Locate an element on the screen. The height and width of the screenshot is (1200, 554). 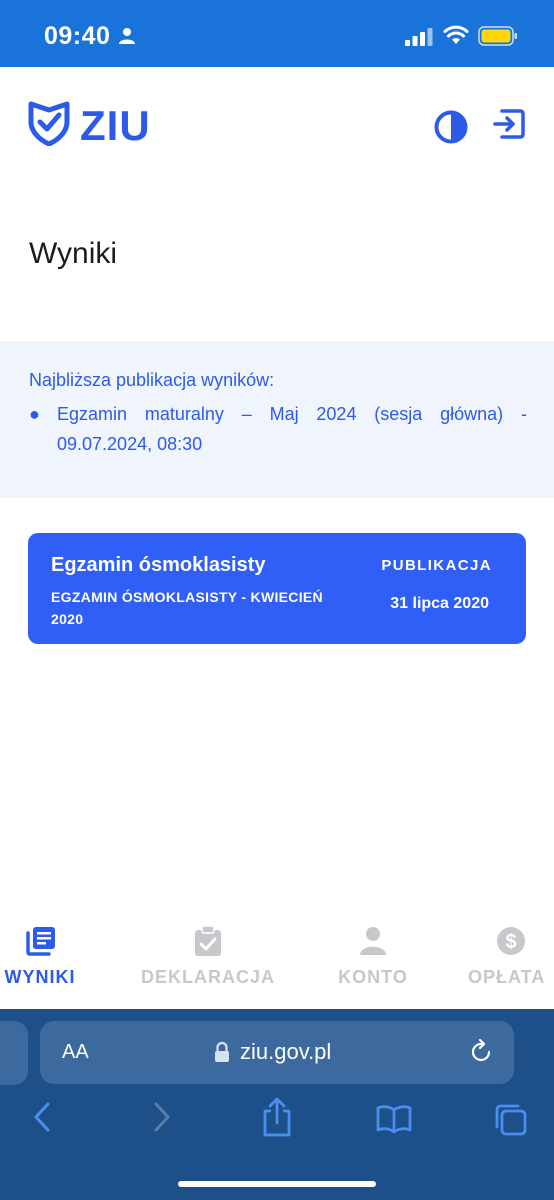
page-title: Wyniki is located at coordinates (73, 253).